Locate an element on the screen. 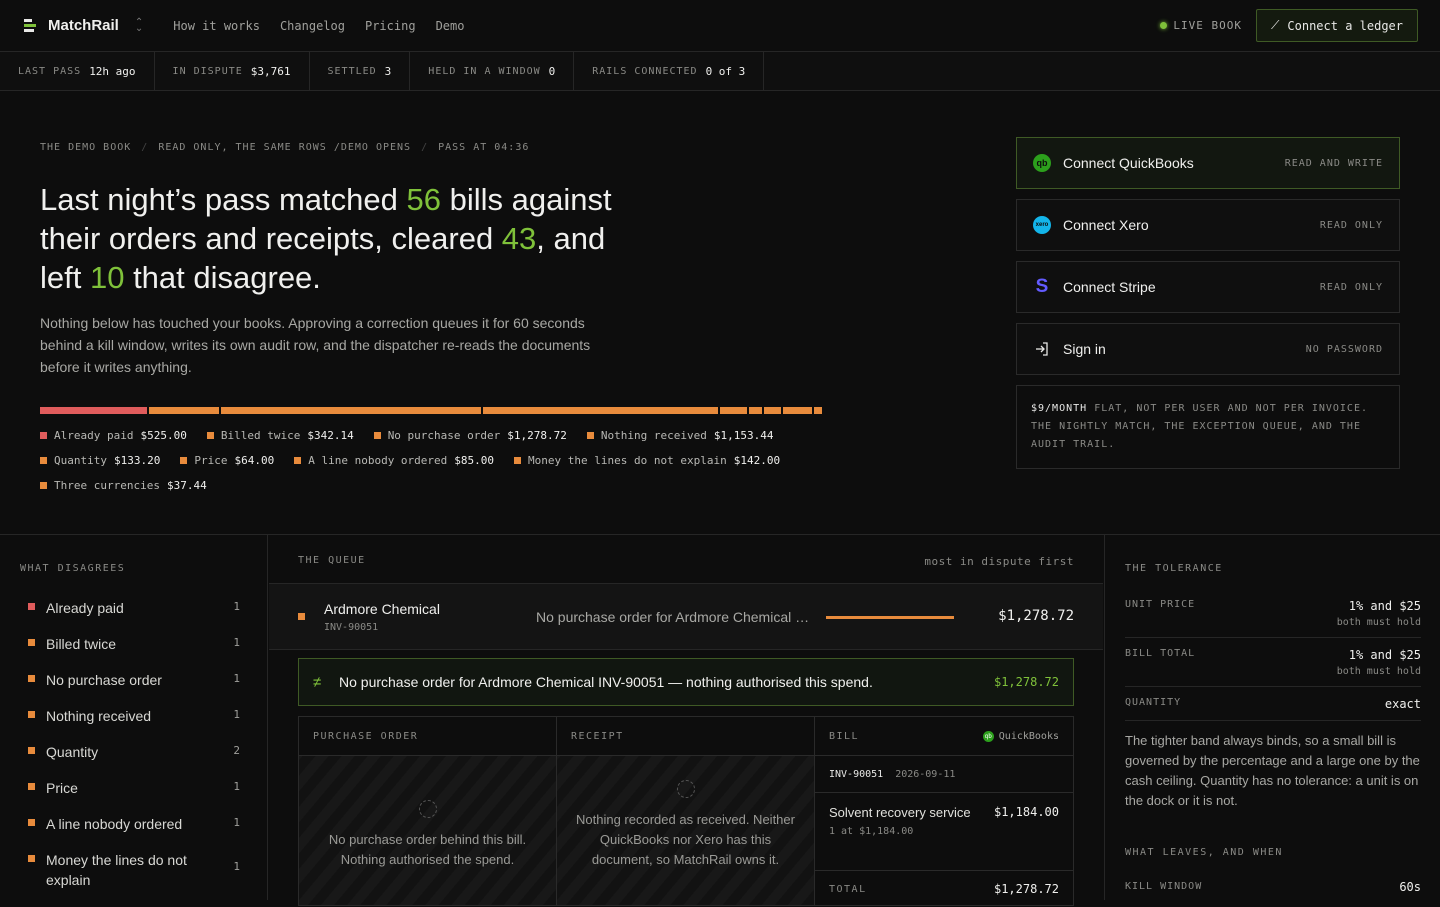 Image resolution: width=1440 pixels, height=907 pixels. stat-rails-connected: RAILS CONNECTED 0 of 3 is located at coordinates (669, 71).